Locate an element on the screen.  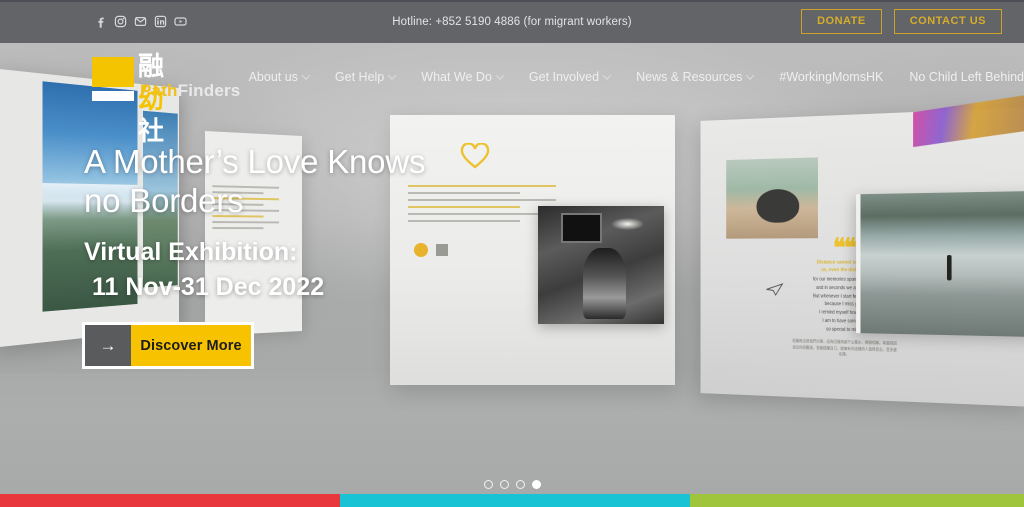
utility-actions: DONATE CONTACT US is located at coordinates (901, 21).